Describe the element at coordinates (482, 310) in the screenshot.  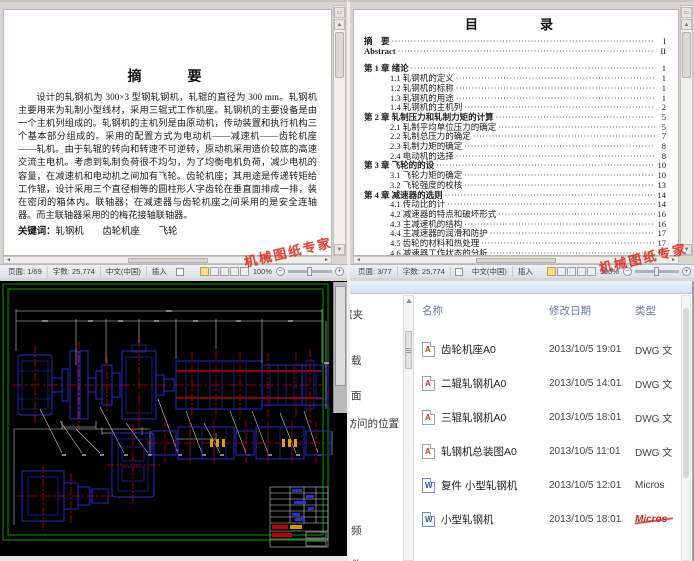
I see `column-header-name: 名称` at that location.